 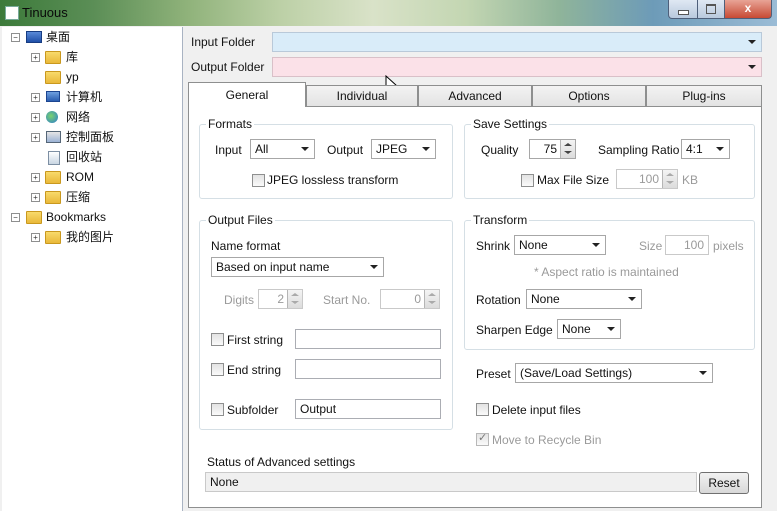 I want to click on tree-item-label: yp, so click(x=72, y=77).